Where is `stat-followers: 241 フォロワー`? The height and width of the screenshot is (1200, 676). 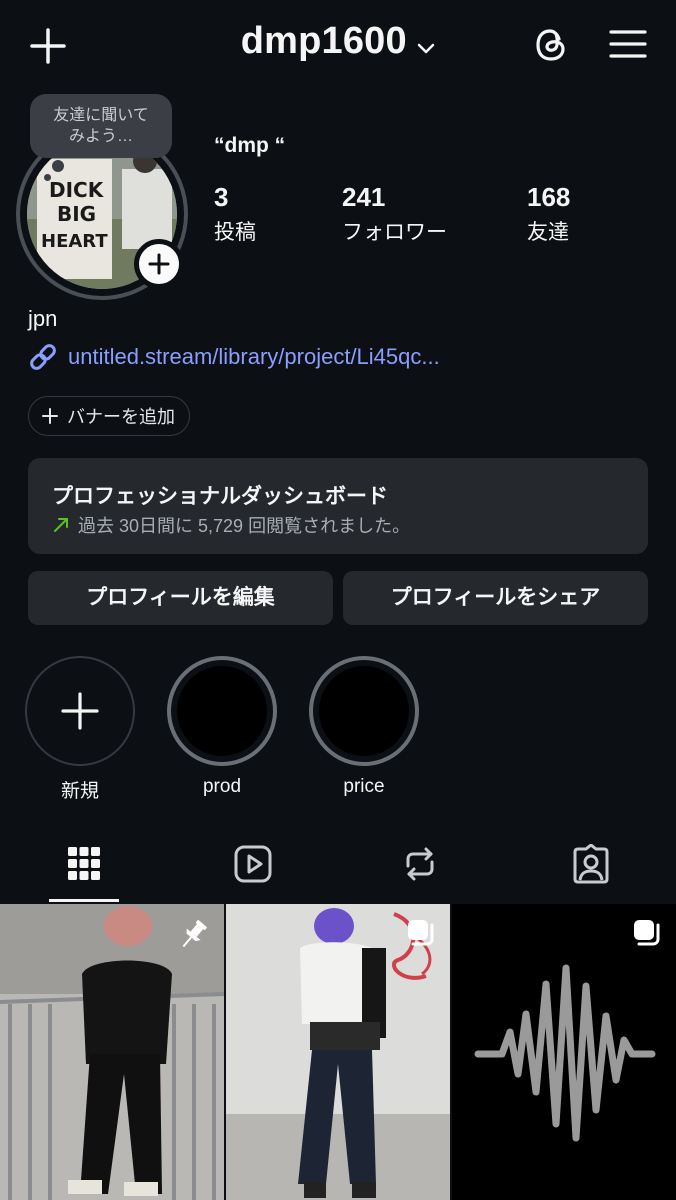 stat-followers: 241 フォロワー is located at coordinates (394, 214).